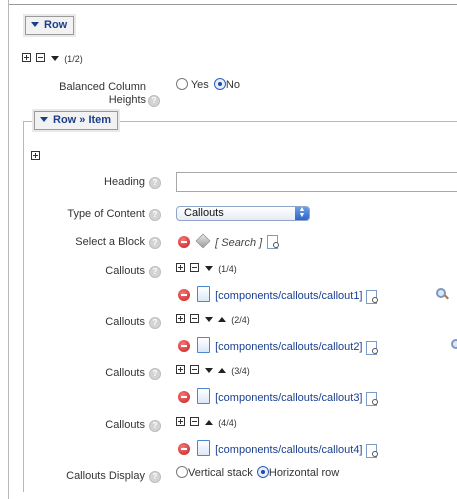 Image resolution: width=457 pixels, height=499 pixels. I want to click on callout-path: [components/callouts/callout1], so click(288, 296).